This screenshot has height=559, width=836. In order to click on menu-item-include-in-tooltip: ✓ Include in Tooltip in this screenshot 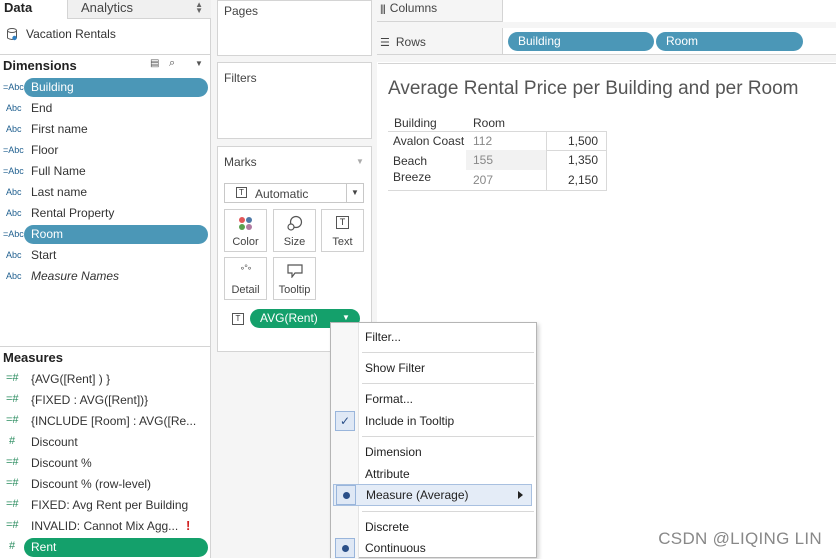, I will do `click(433, 421)`.